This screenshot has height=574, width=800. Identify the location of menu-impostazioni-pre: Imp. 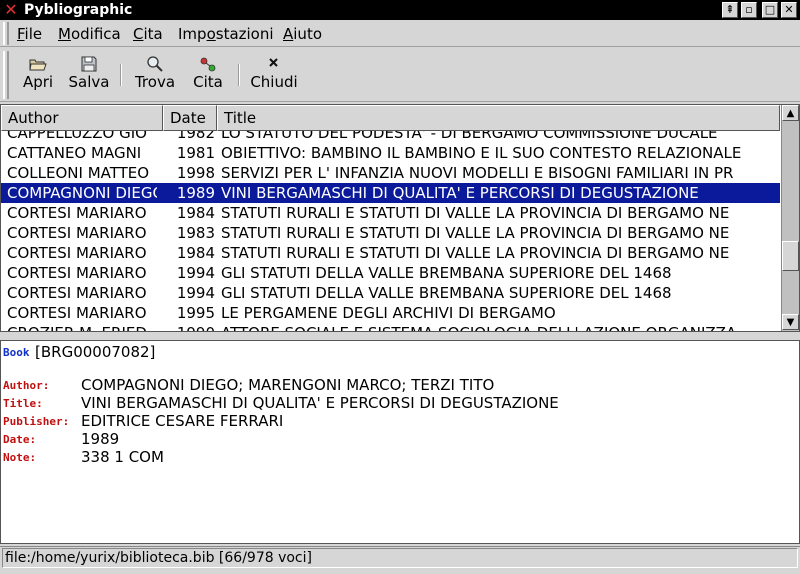
(192, 34).